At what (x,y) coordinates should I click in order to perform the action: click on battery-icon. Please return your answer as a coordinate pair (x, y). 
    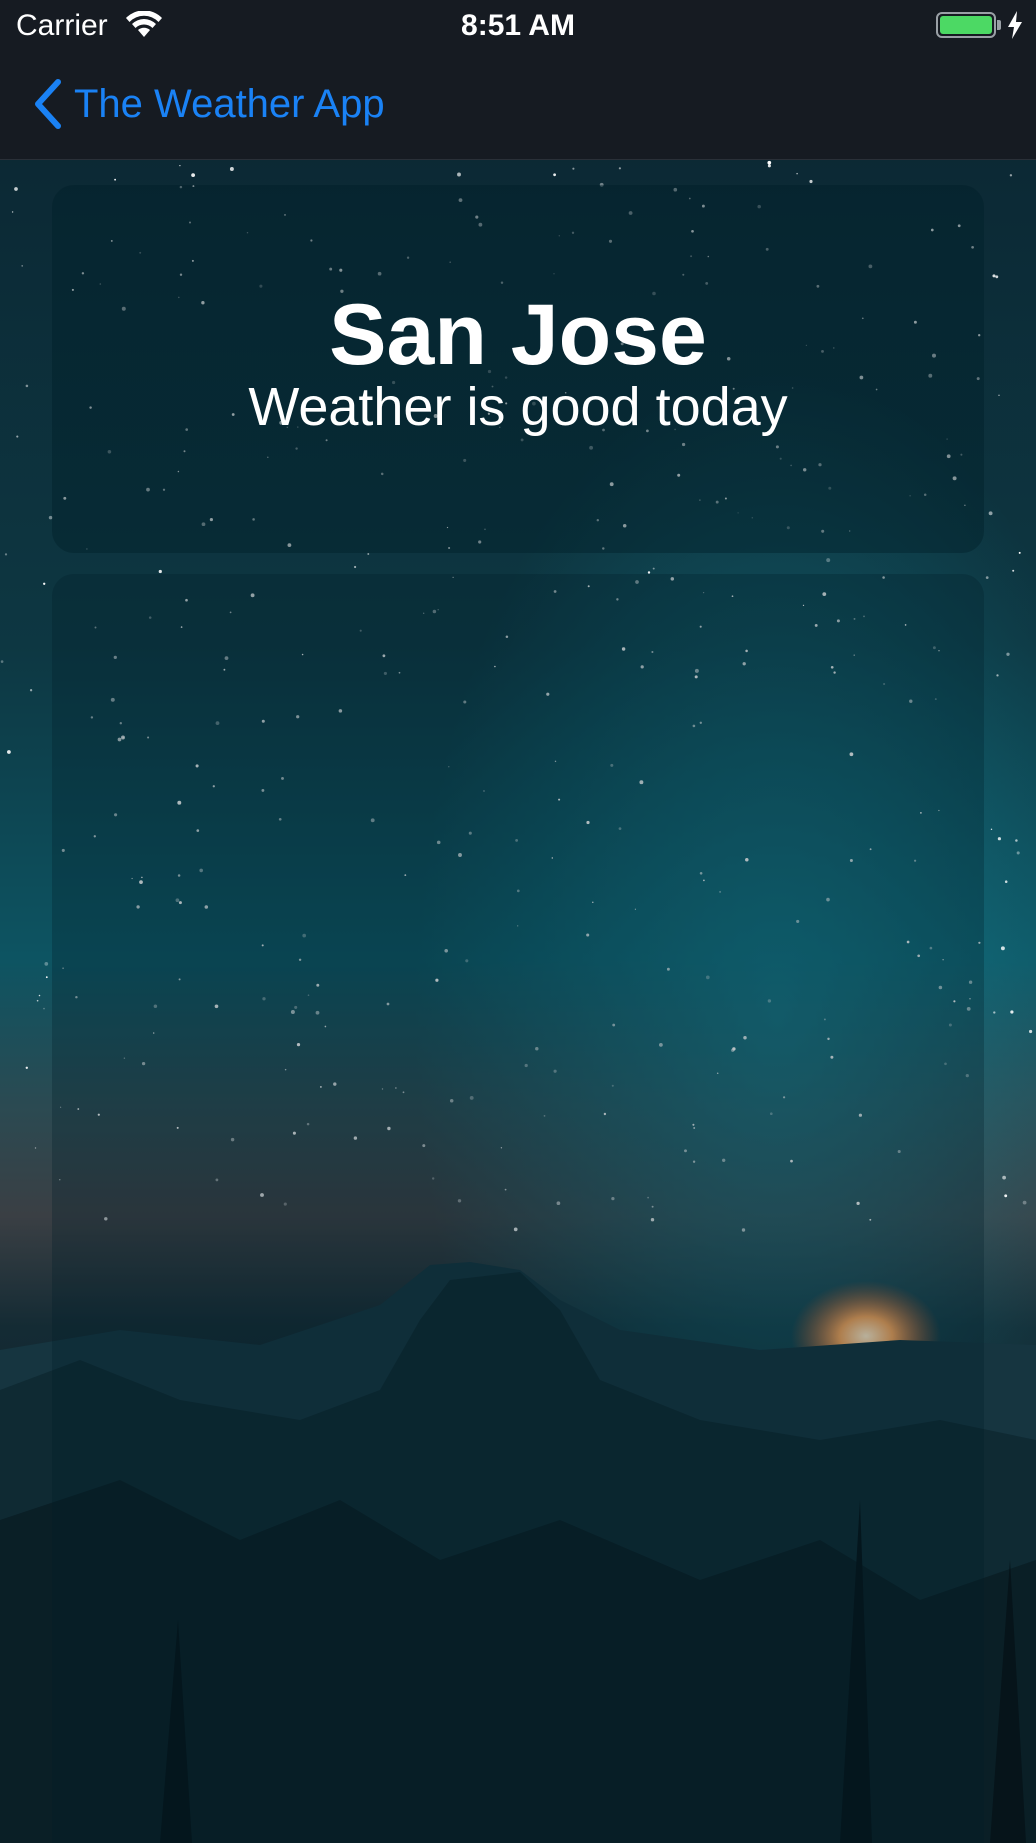
    Looking at the image, I should click on (966, 25).